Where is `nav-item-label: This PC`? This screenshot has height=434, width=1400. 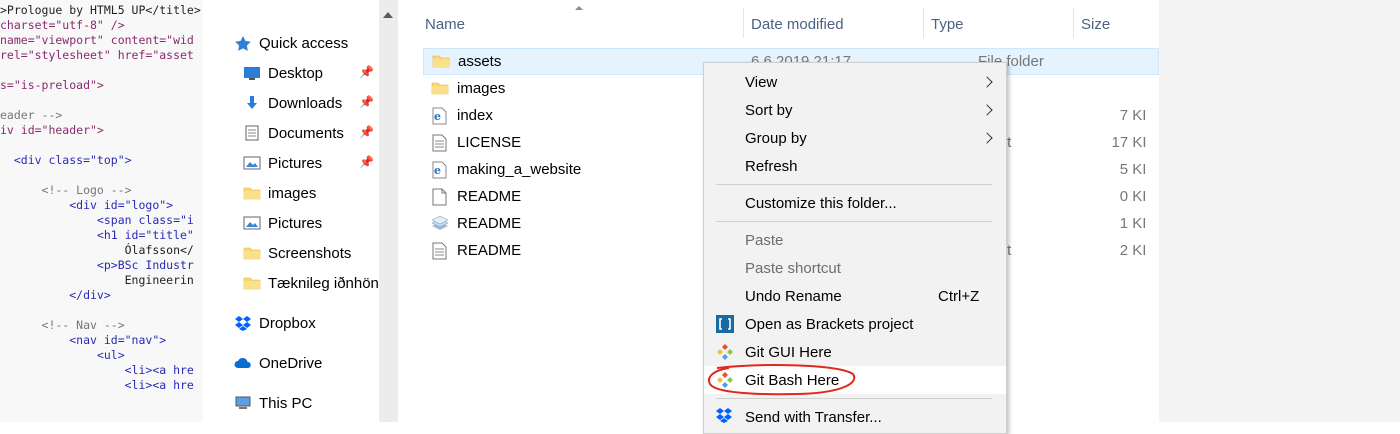 nav-item-label: This PC is located at coordinates (286, 403).